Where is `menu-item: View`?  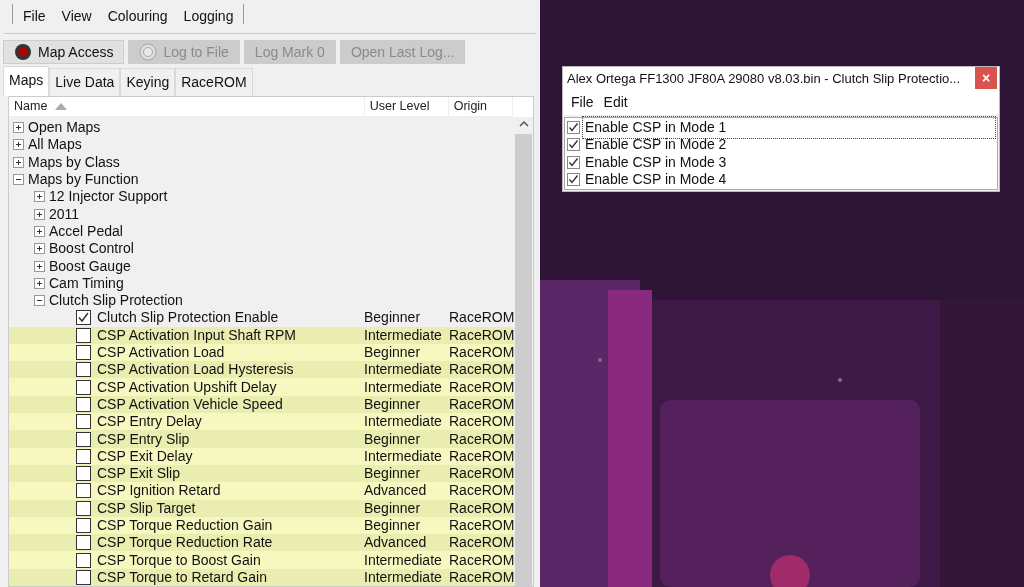 menu-item: View is located at coordinates (76, 16).